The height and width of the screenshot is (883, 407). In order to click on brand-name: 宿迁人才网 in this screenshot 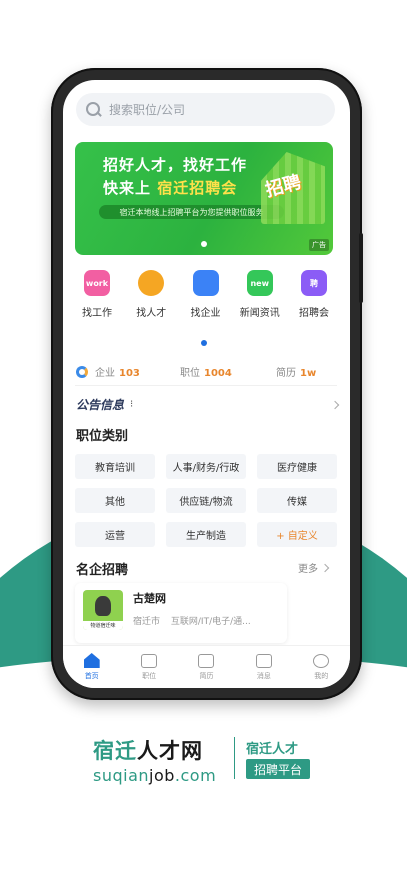, I will do `click(154, 750)`.